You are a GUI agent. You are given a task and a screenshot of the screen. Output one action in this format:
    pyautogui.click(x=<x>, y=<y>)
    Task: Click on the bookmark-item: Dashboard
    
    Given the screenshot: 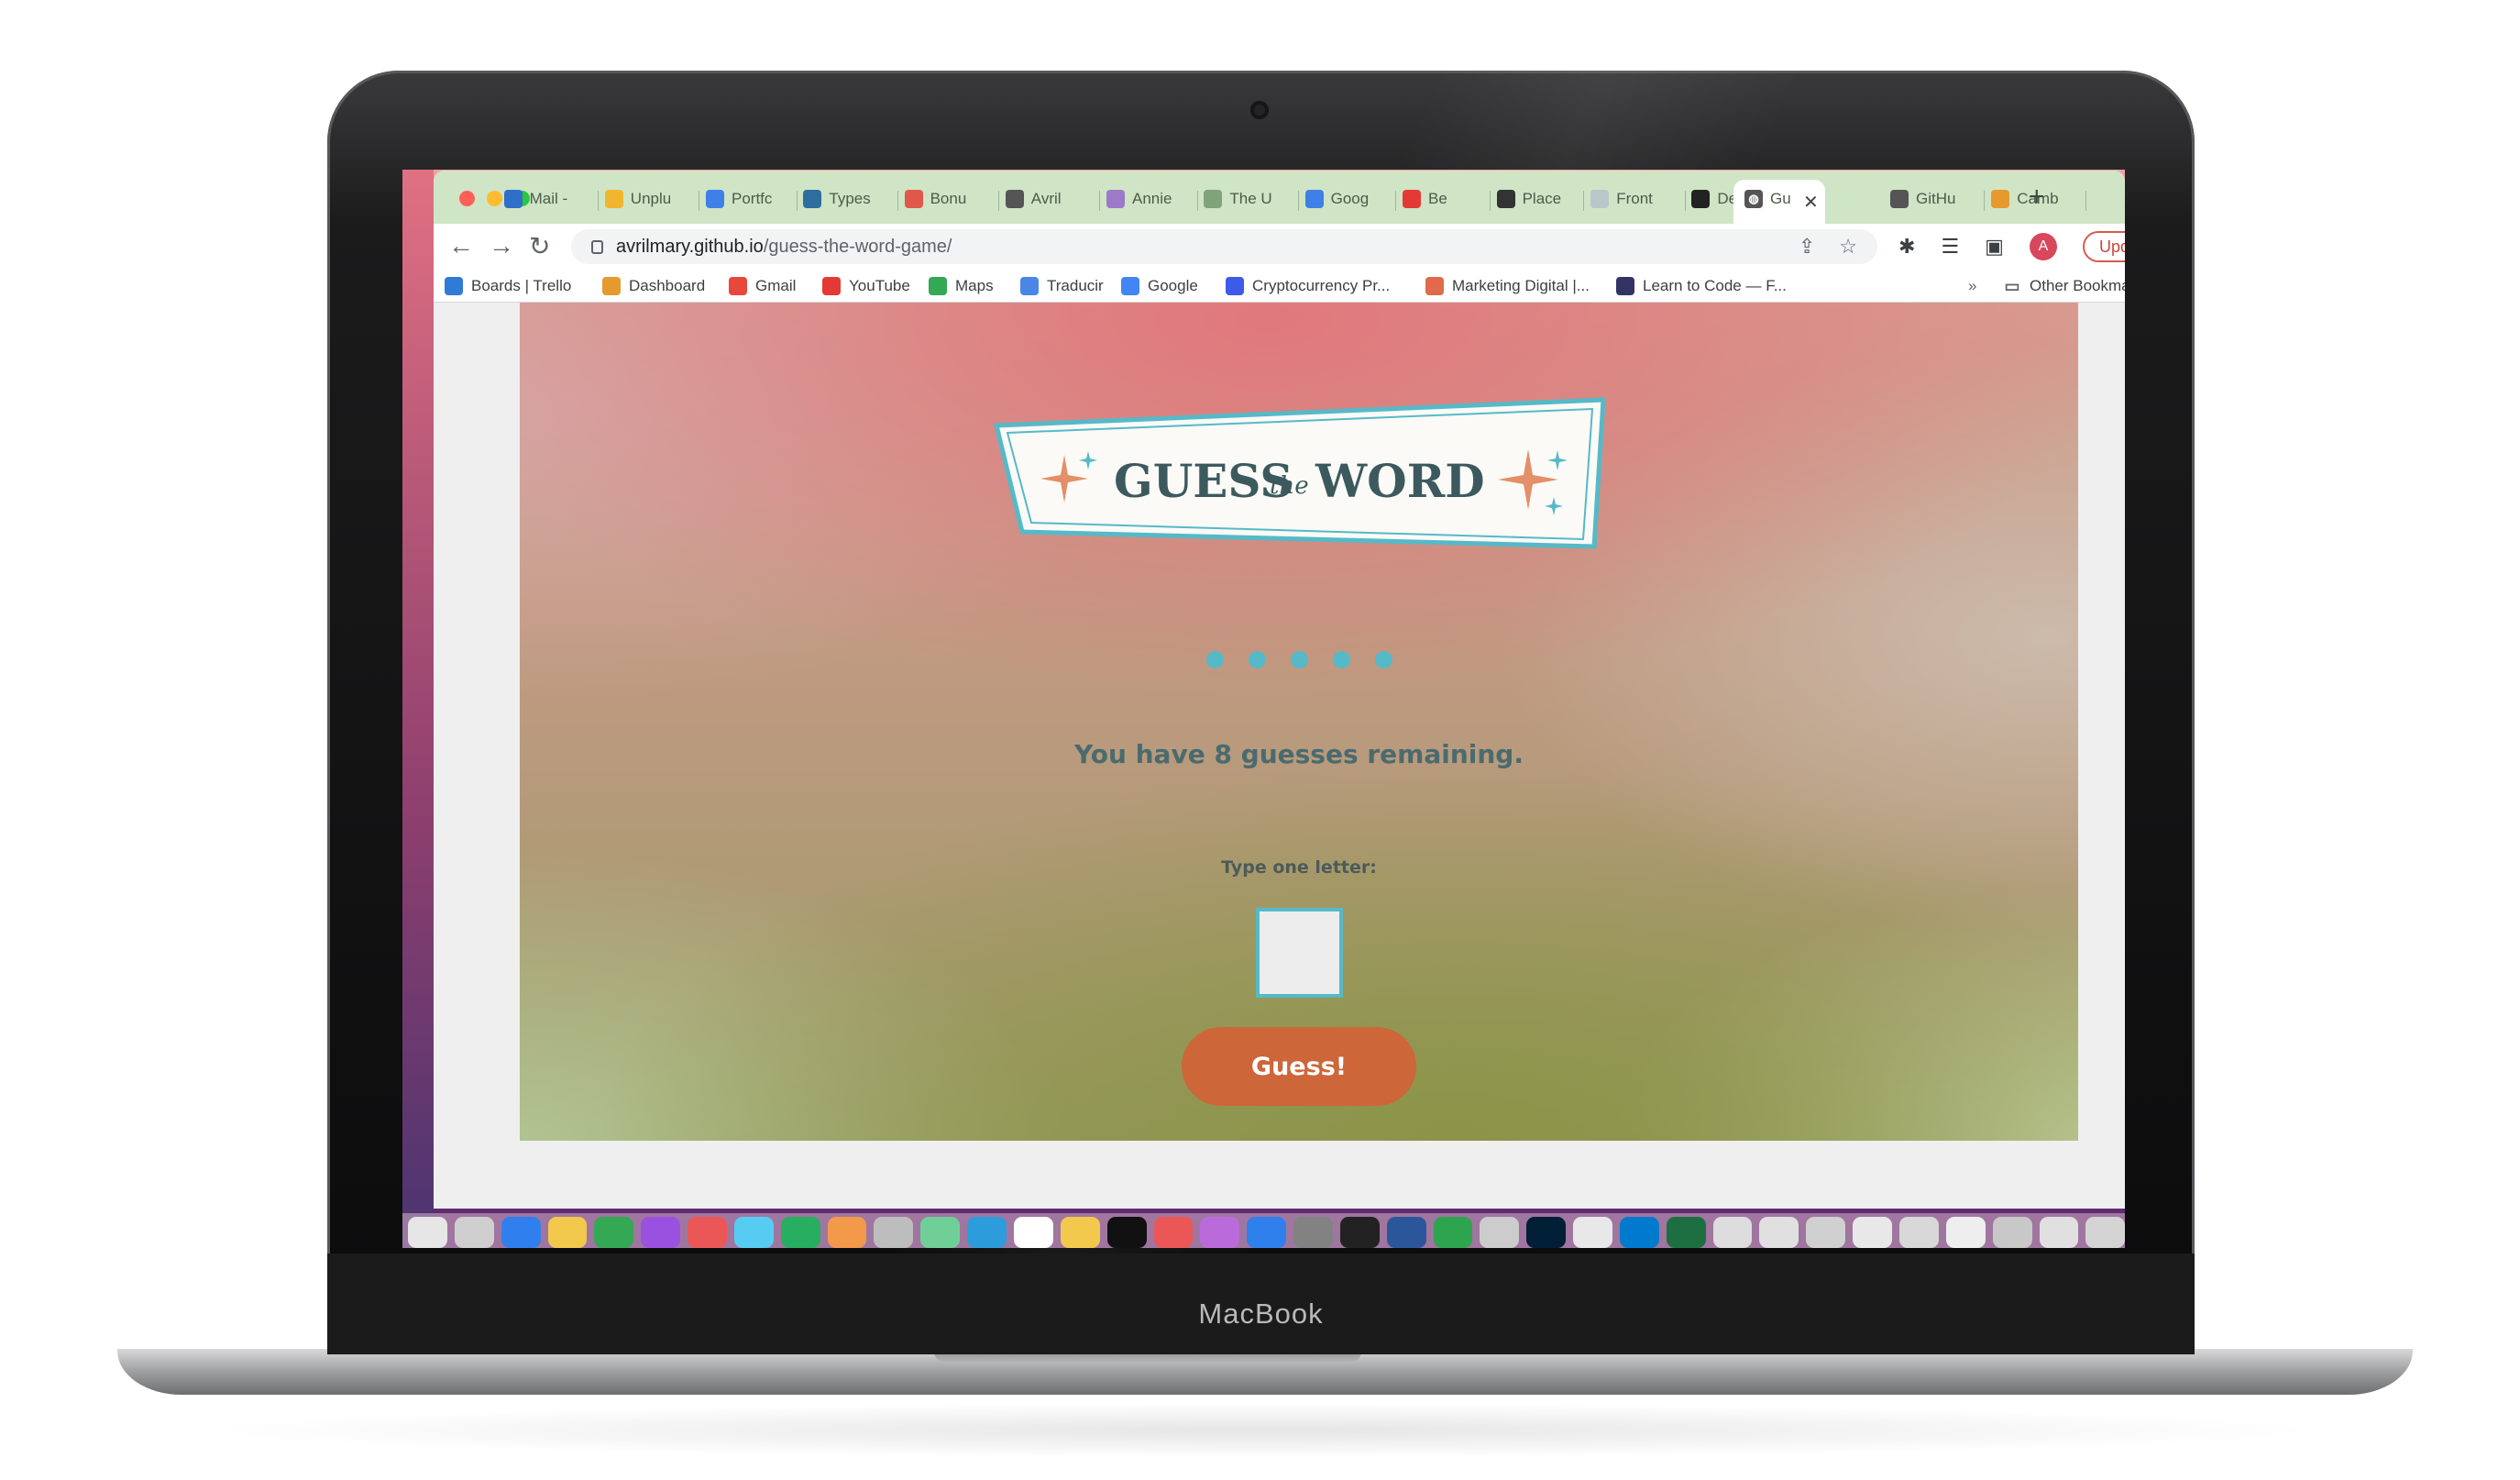 What is the action you would take?
    pyautogui.click(x=653, y=286)
    